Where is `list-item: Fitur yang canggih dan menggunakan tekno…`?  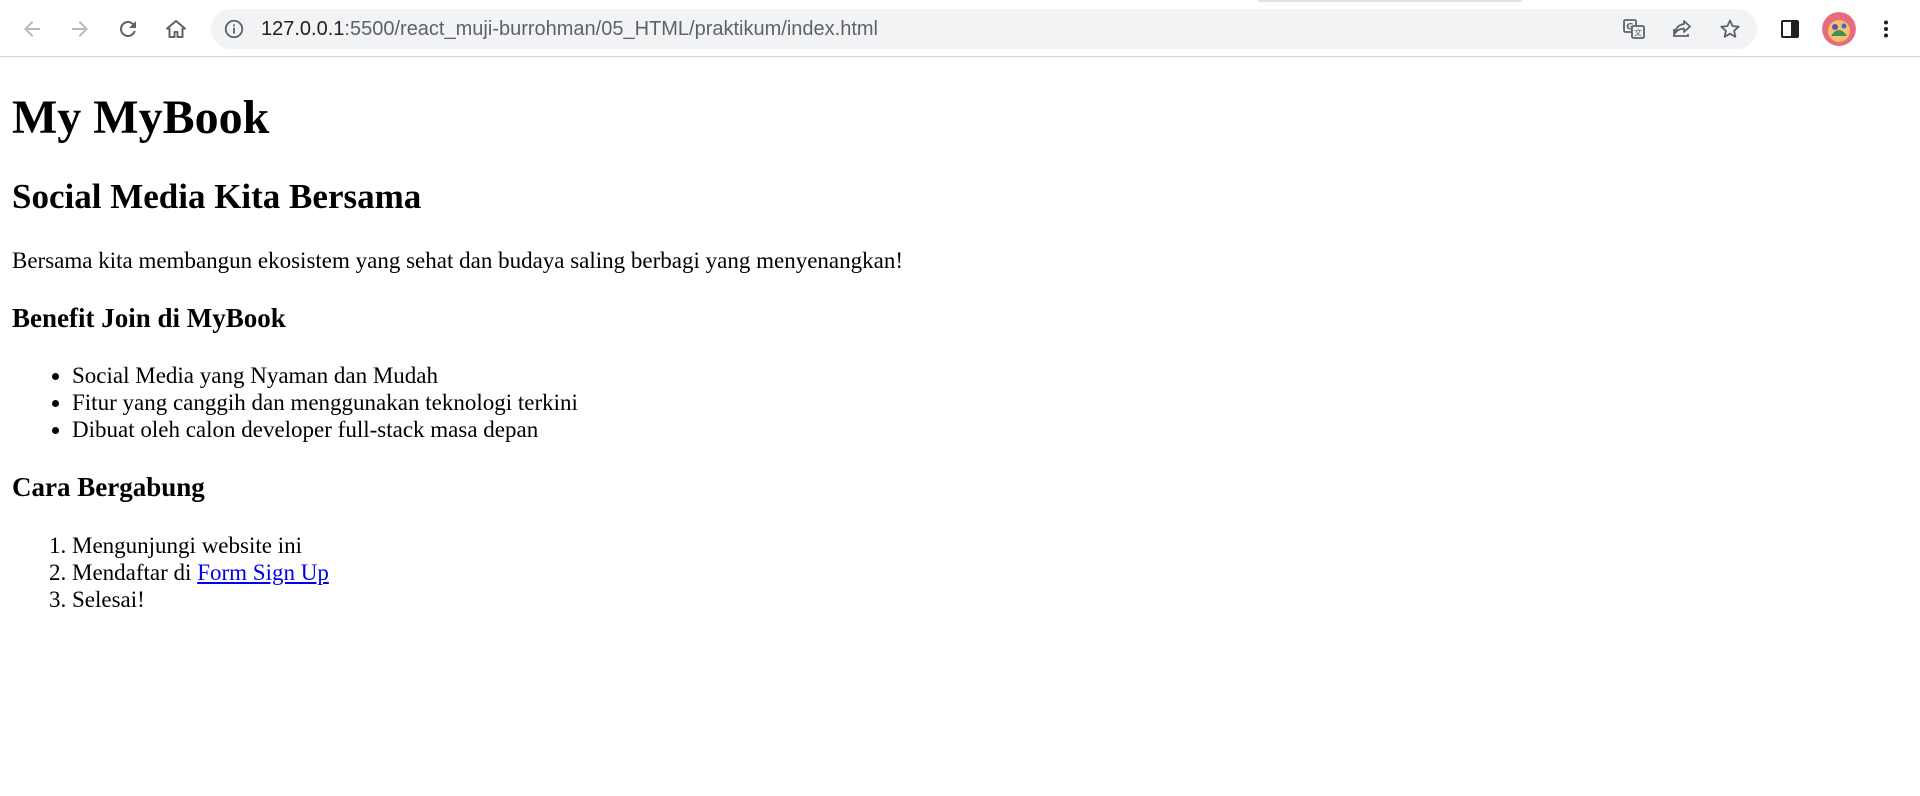
list-item: Fitur yang canggih dan menggunakan tekno… is located at coordinates (325, 402).